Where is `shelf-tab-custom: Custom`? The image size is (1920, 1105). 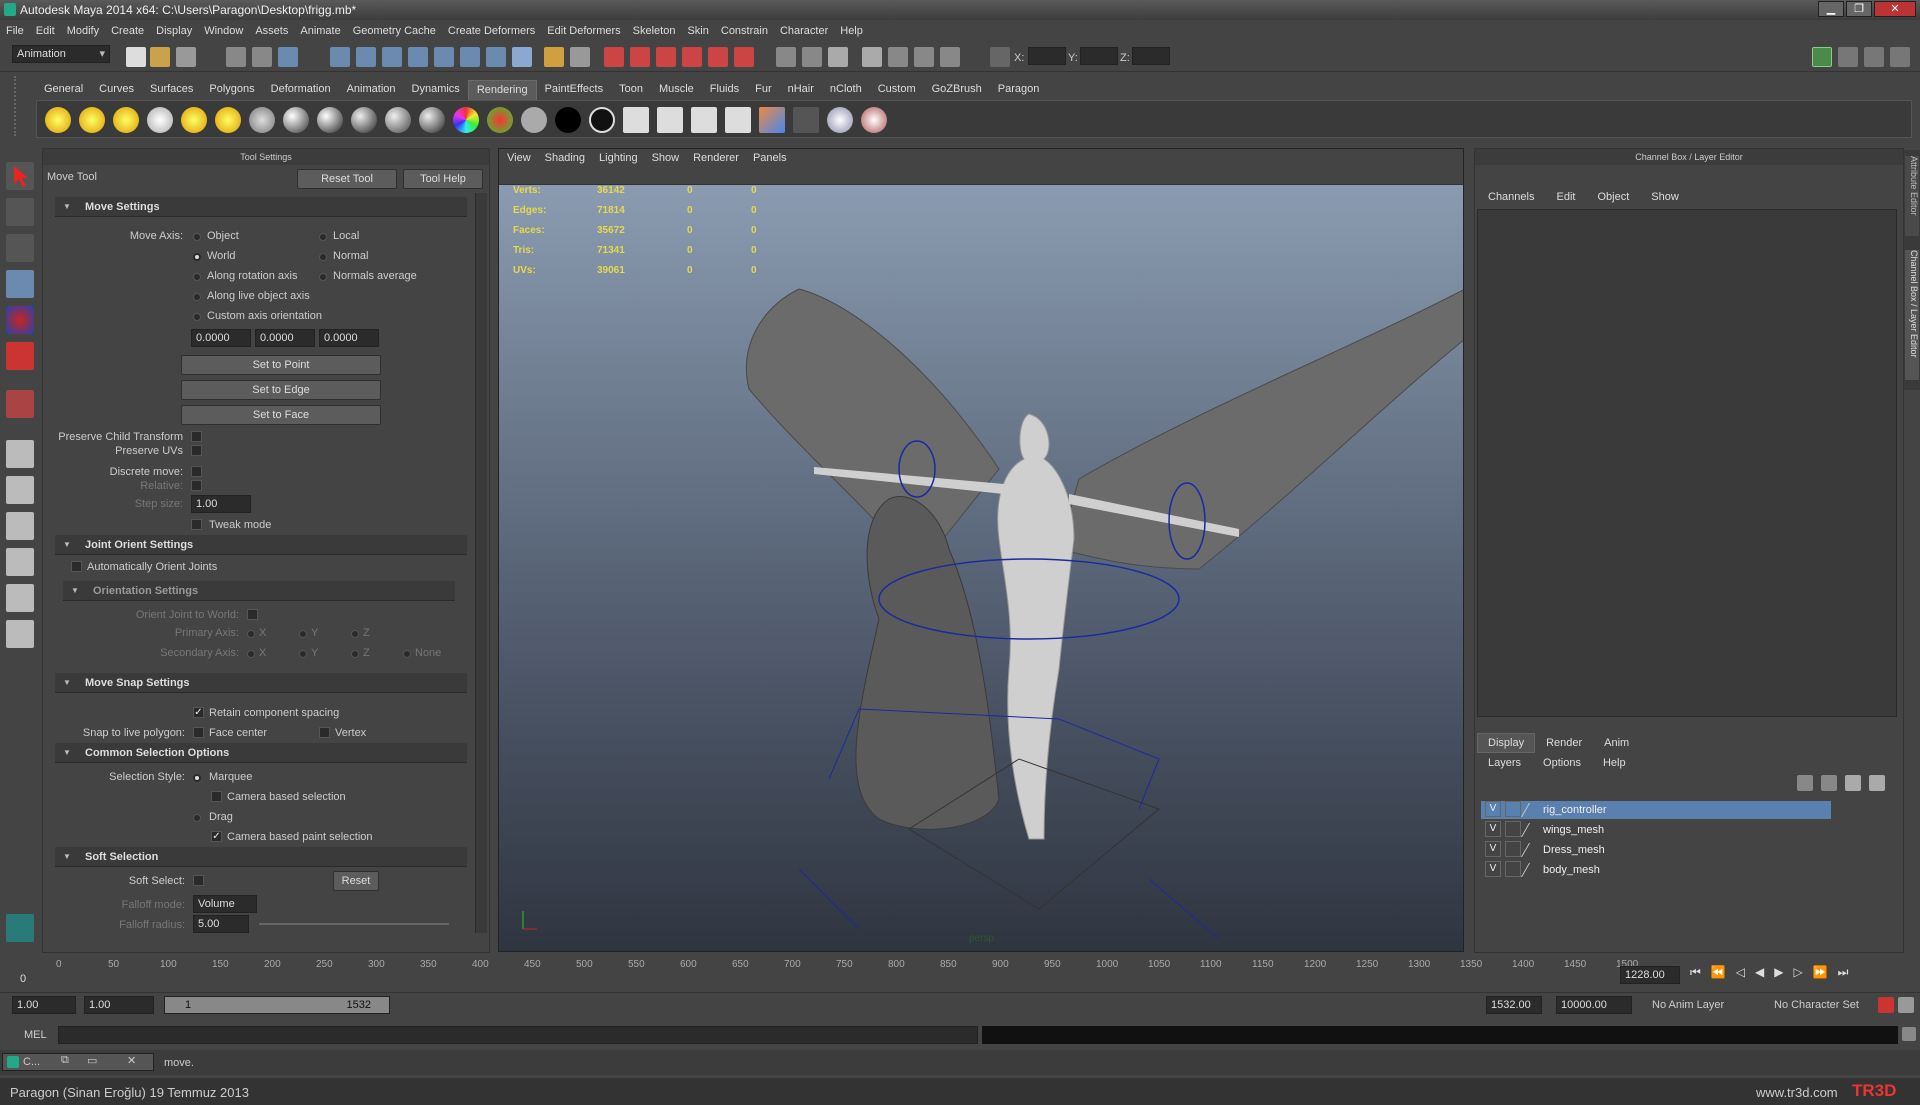
shelf-tab-custom: Custom is located at coordinates (897, 90).